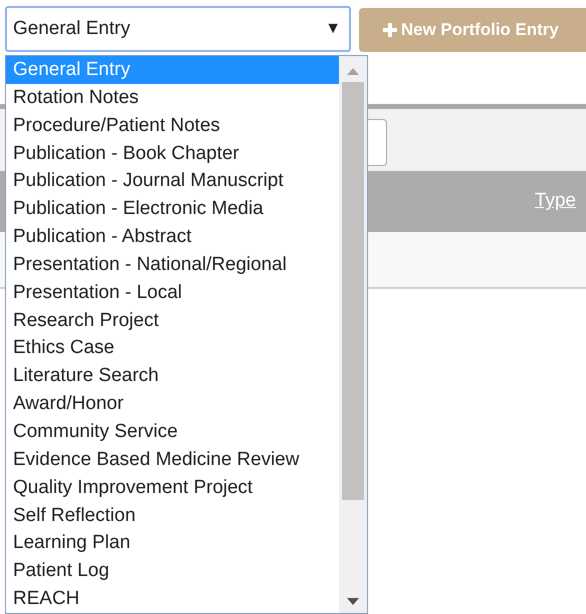 This screenshot has width=586, height=614. I want to click on dropdown-option: Community Service, so click(172, 432).